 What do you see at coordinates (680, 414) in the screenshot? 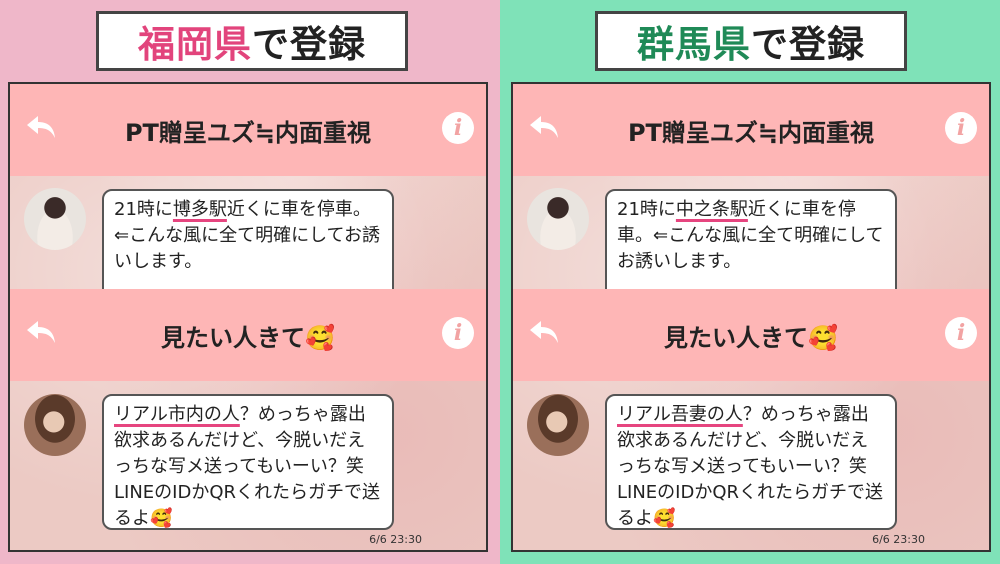
I see `highlighted-area: リアル吾妻の人` at bounding box center [680, 414].